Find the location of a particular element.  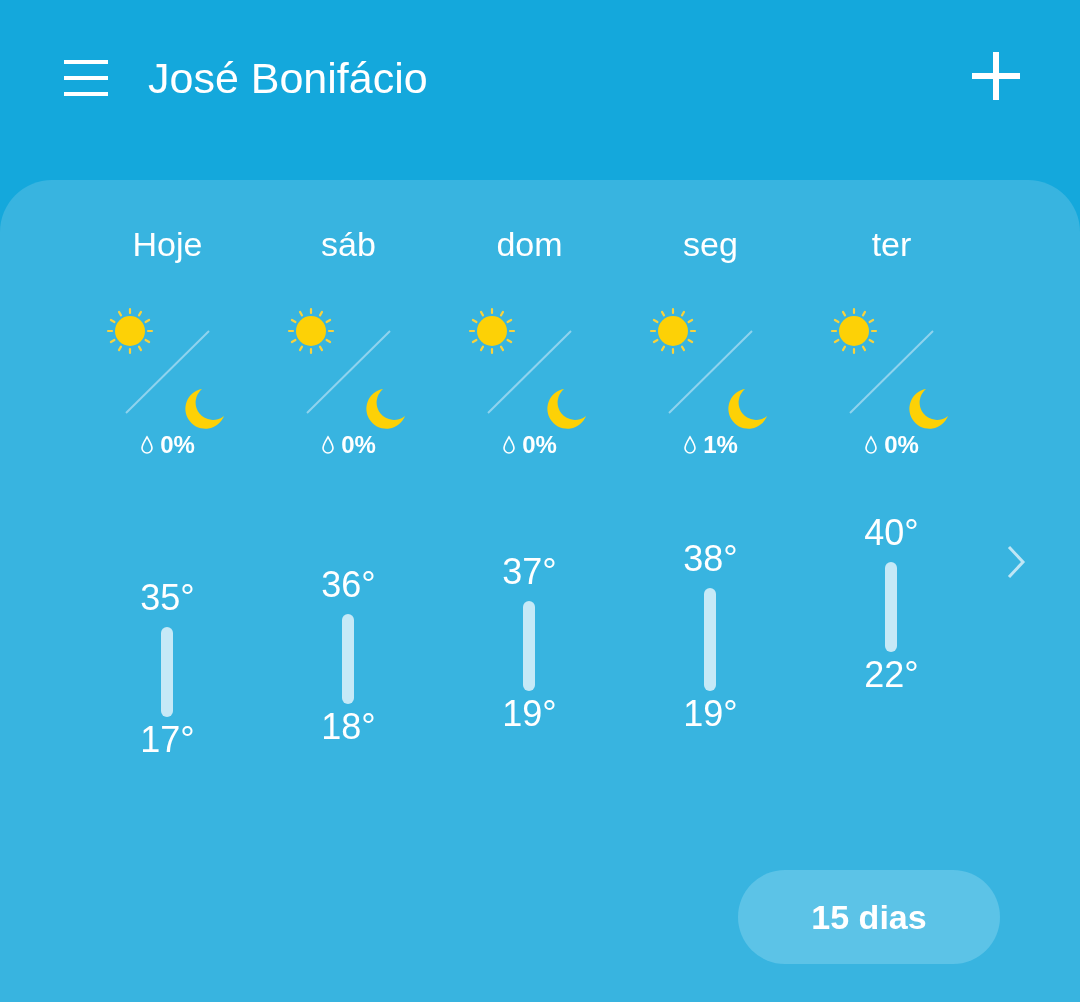

high-temperature: 40° is located at coordinates (891, 533).